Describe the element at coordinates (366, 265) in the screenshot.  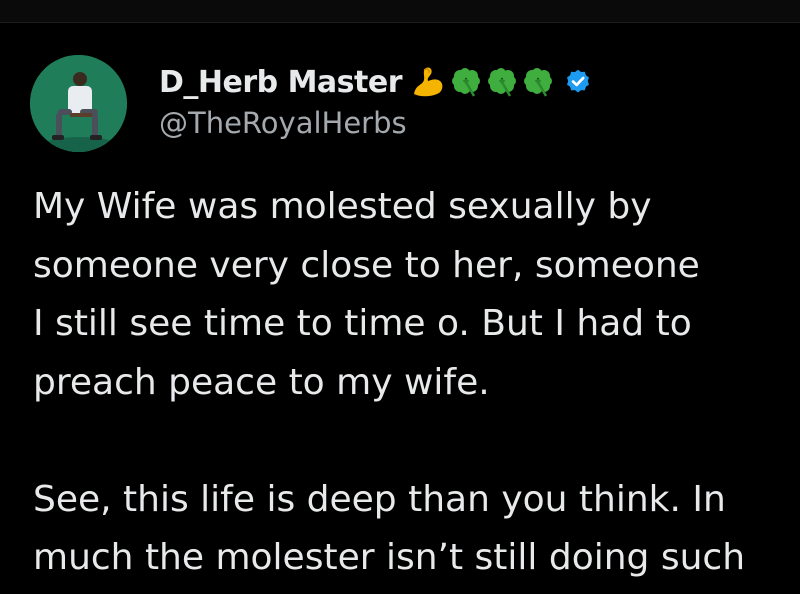
I see `tweet-line: someone very close to her, someone` at that location.